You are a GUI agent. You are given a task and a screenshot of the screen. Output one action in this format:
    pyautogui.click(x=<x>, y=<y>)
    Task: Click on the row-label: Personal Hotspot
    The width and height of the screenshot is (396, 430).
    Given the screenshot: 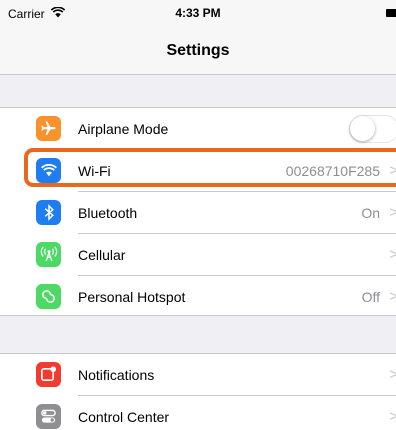 What is the action you would take?
    pyautogui.click(x=132, y=297)
    